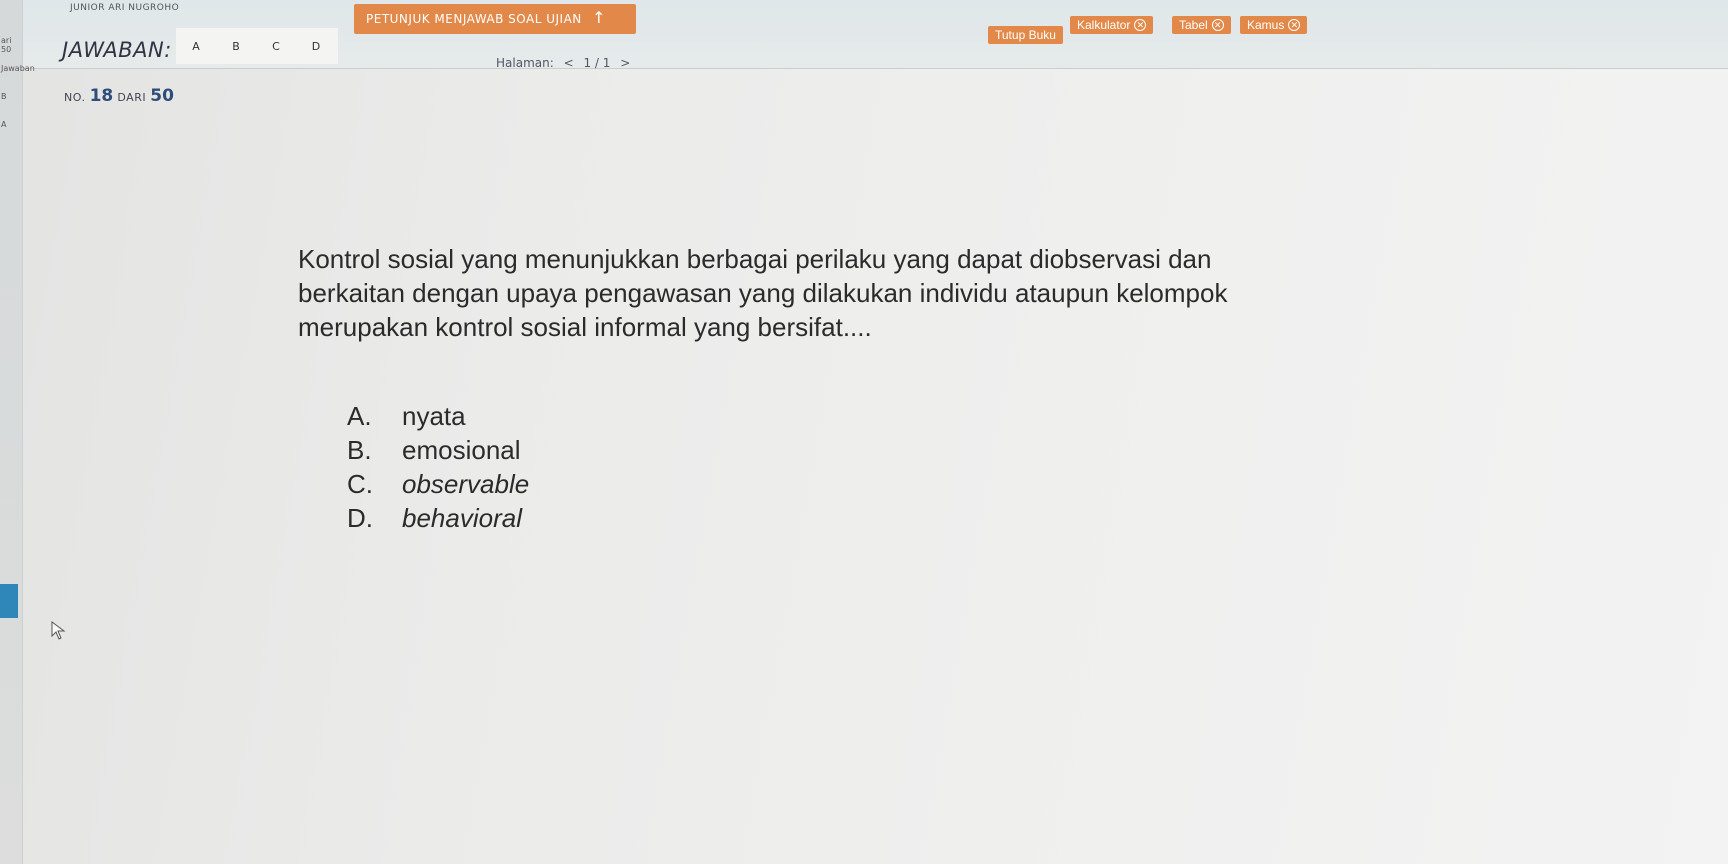 This screenshot has width=1728, height=864. What do you see at coordinates (4, 124) in the screenshot?
I see `sidebar-label-a: A` at bounding box center [4, 124].